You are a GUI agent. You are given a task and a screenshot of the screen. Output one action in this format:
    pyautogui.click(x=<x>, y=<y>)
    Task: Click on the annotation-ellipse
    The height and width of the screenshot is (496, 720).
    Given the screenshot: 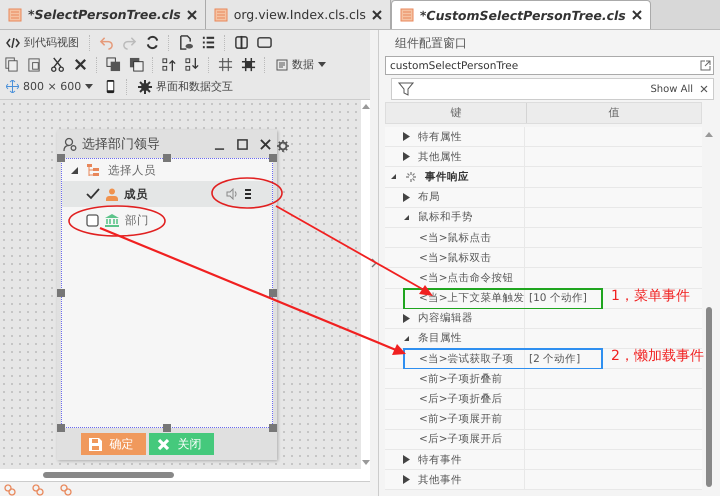 What is the action you would take?
    pyautogui.click(x=247, y=193)
    